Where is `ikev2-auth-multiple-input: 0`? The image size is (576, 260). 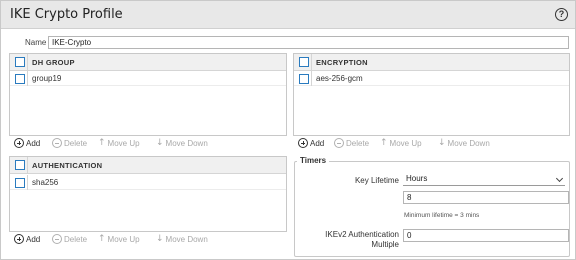 ikev2-auth-multiple-input: 0 is located at coordinates (486, 235).